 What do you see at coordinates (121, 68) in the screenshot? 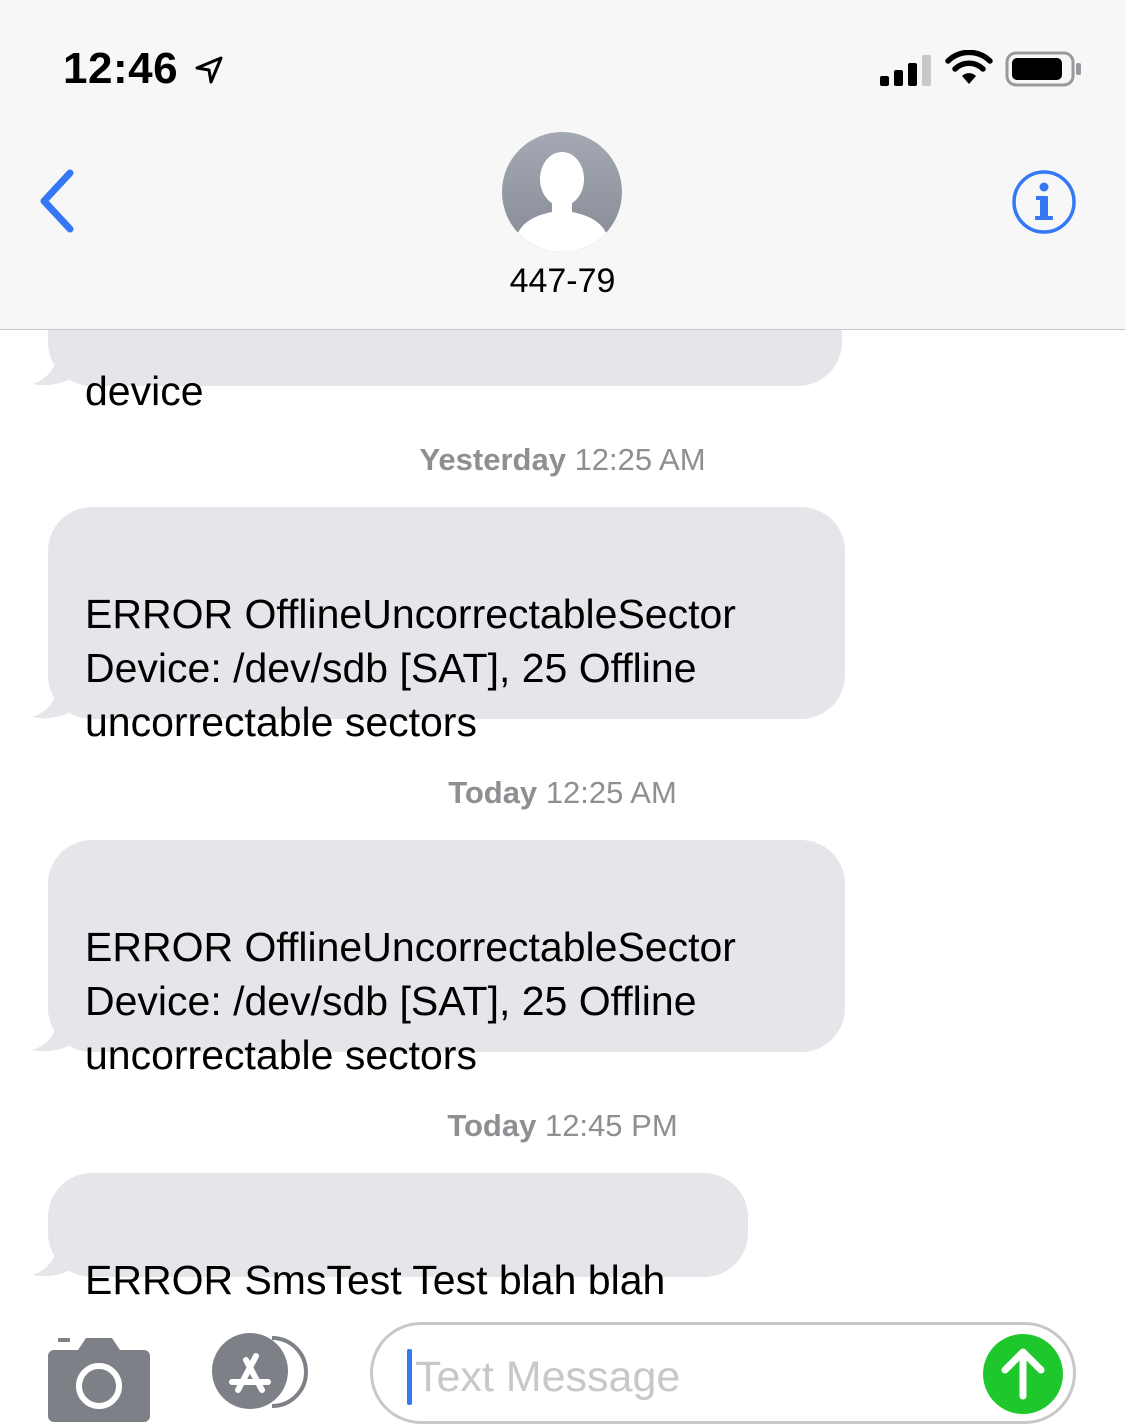
I see `status-time: 12:46` at bounding box center [121, 68].